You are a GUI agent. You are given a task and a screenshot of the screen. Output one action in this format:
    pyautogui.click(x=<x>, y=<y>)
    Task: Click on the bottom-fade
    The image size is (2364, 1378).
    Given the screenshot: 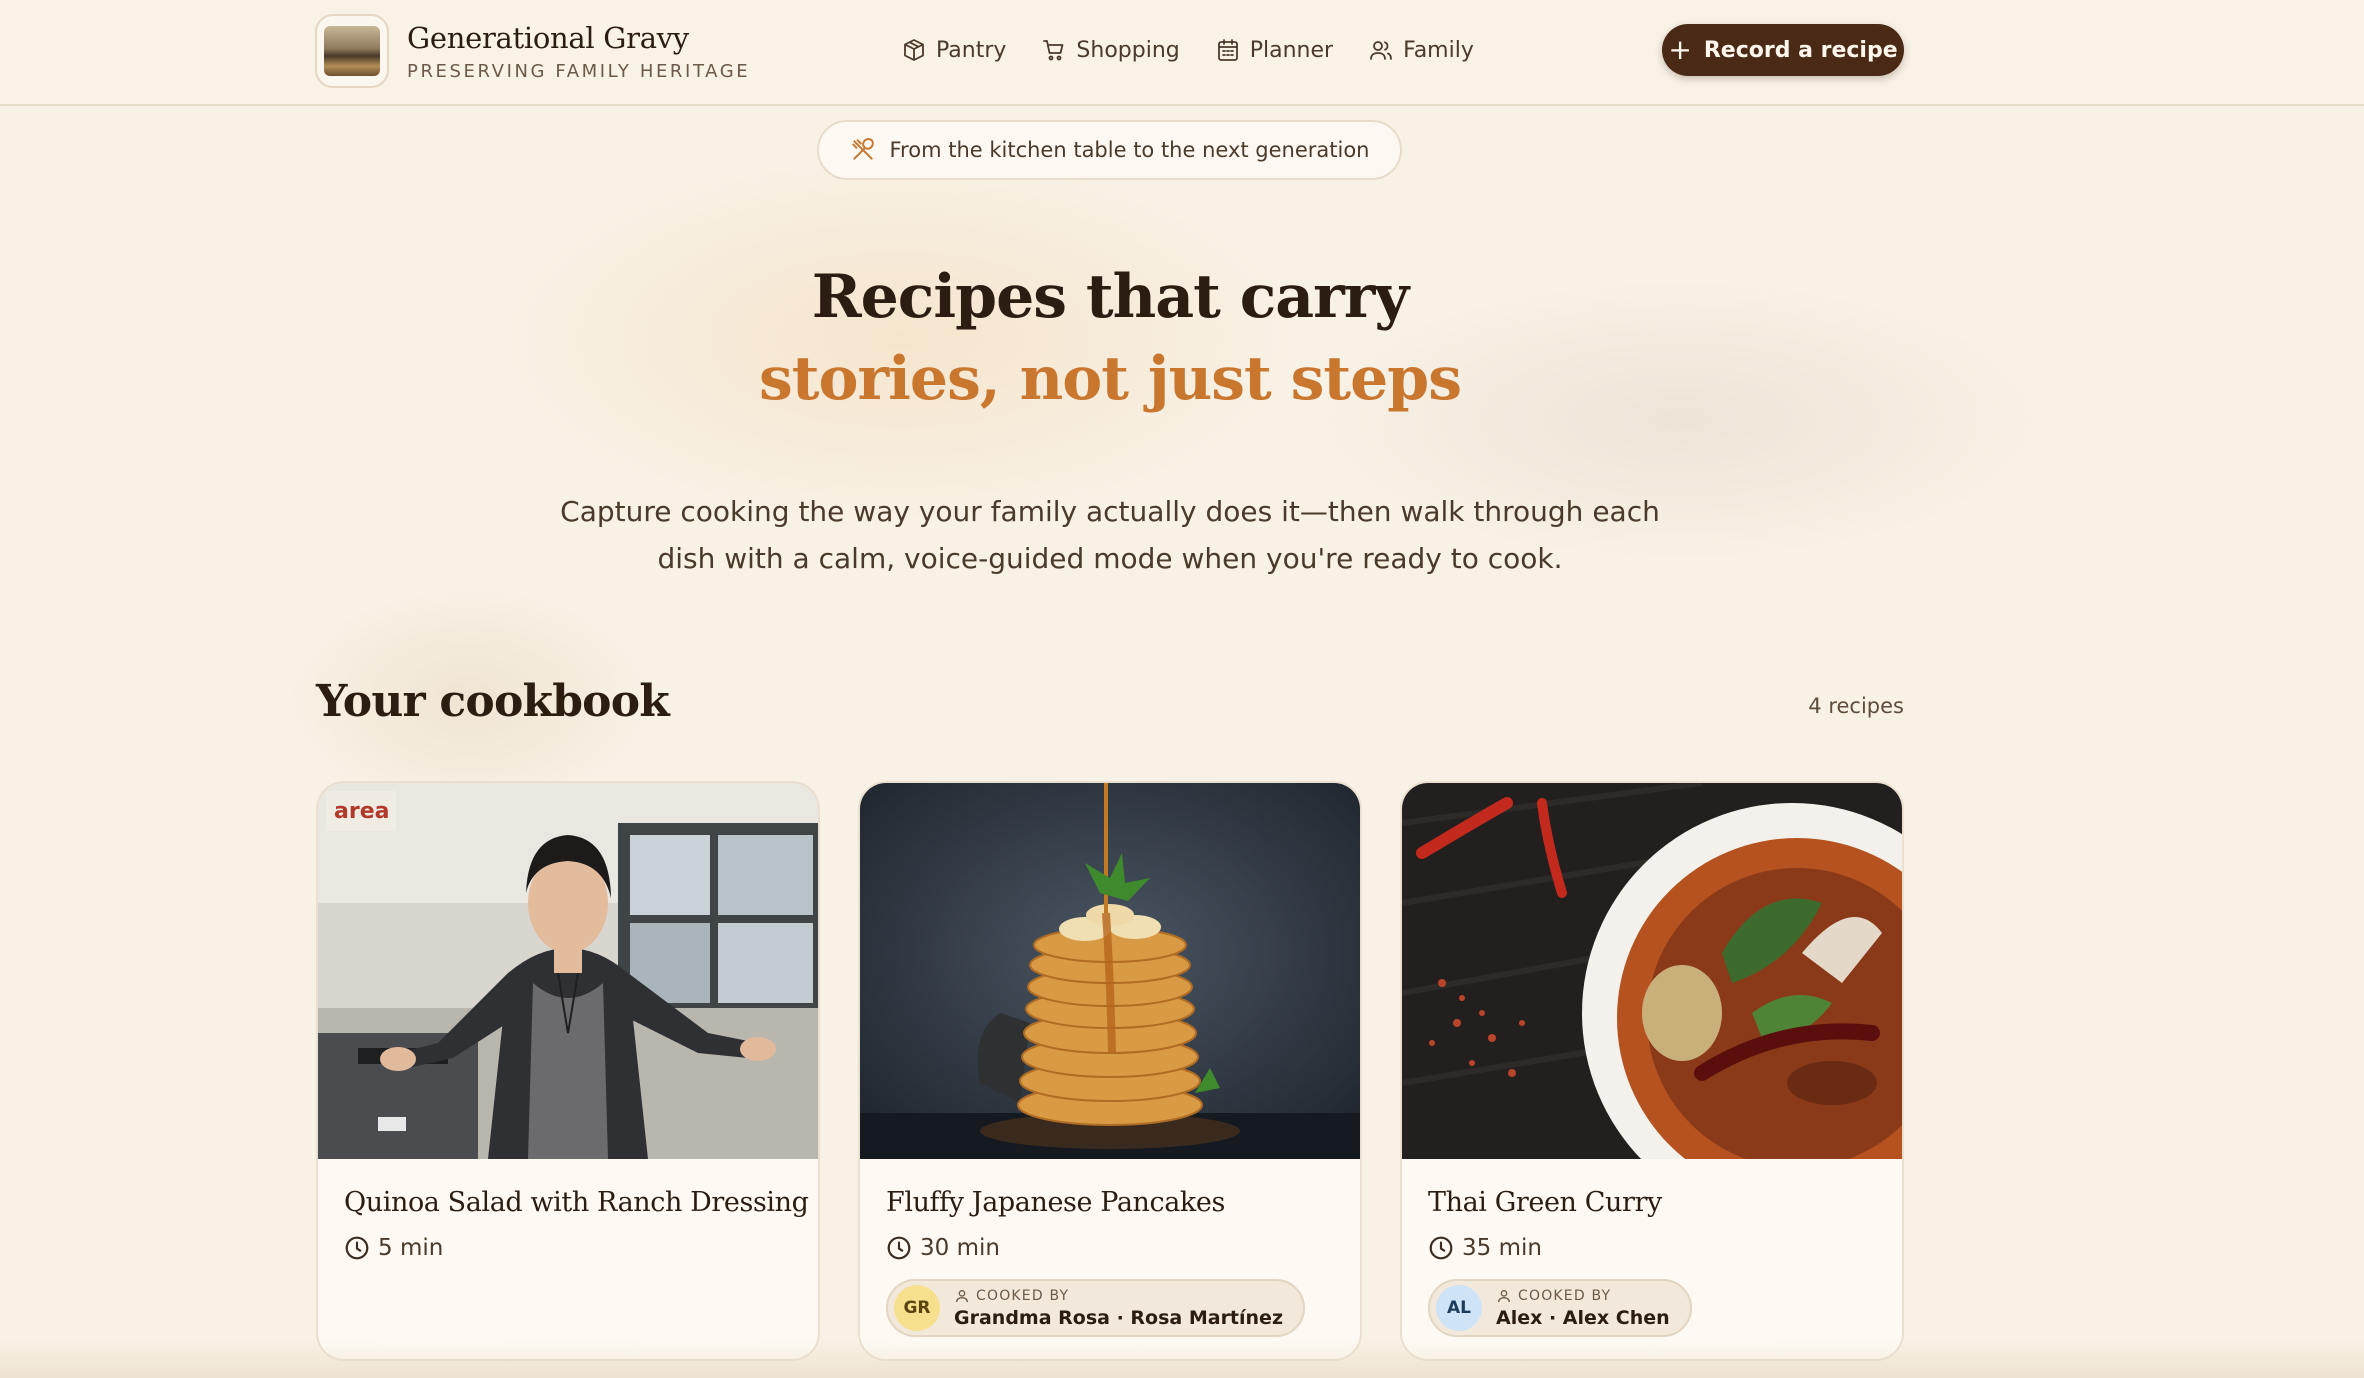 What is the action you would take?
    pyautogui.click(x=1182, y=1359)
    